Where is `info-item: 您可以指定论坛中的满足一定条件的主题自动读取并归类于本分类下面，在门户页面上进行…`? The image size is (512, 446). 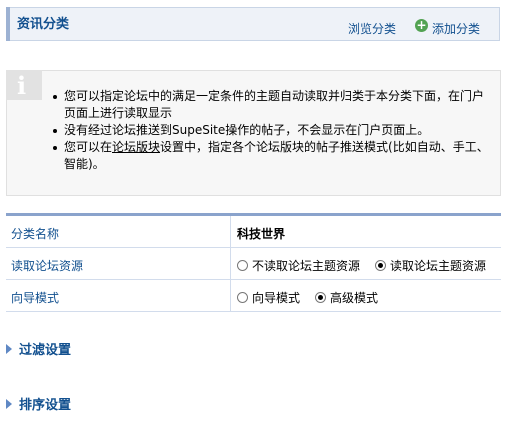
info-item: 您可以指定论坛中的满足一定条件的主题自动读取并归类于本分类下面，在门户页面上进行… is located at coordinates (270, 105).